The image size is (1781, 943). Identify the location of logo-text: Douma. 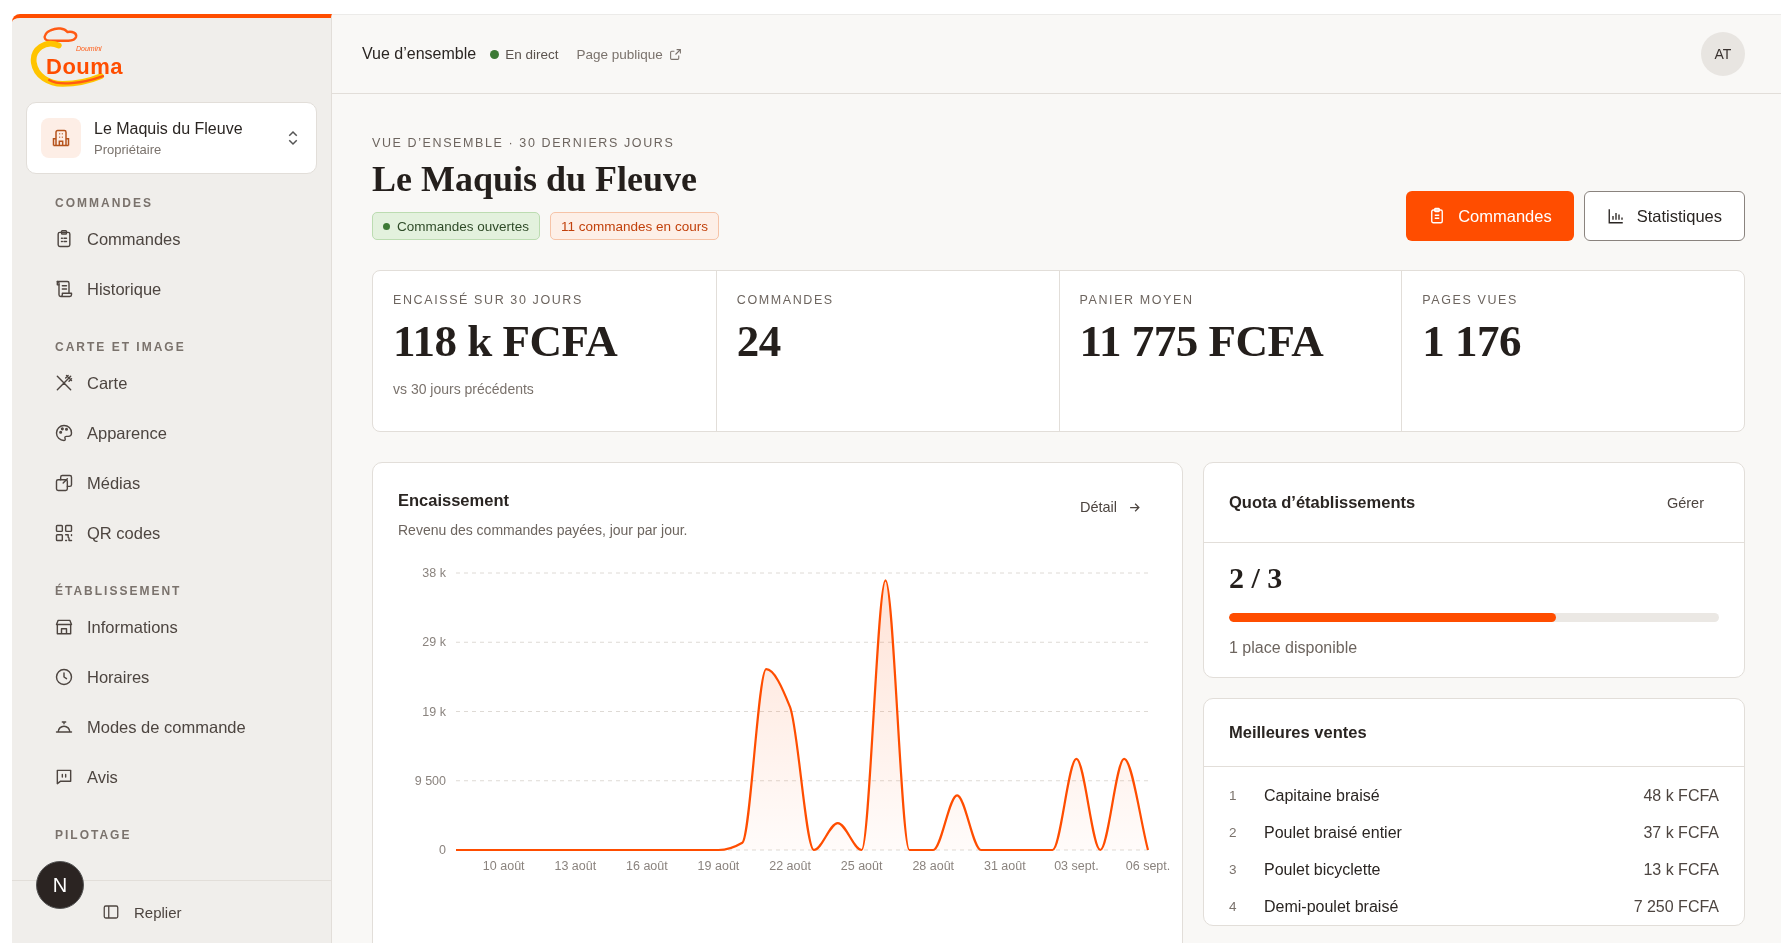
(85, 67).